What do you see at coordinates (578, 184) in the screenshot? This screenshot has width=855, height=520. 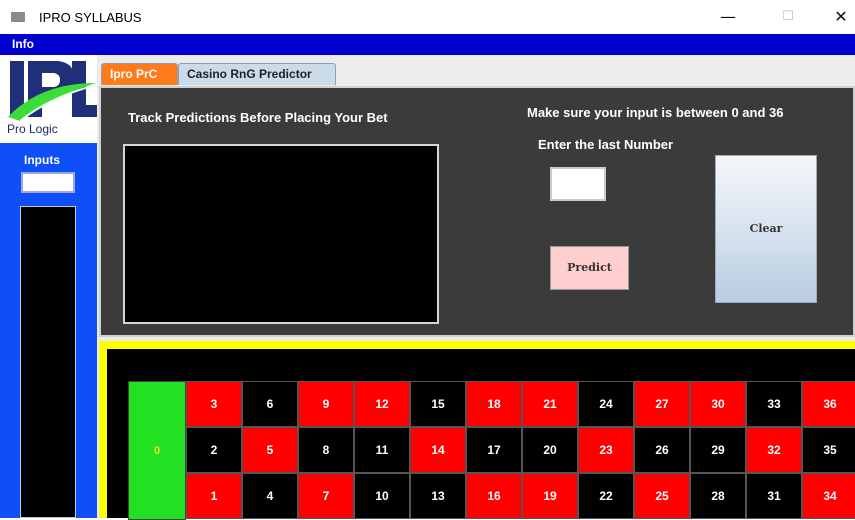 I see `last-number-input` at bounding box center [578, 184].